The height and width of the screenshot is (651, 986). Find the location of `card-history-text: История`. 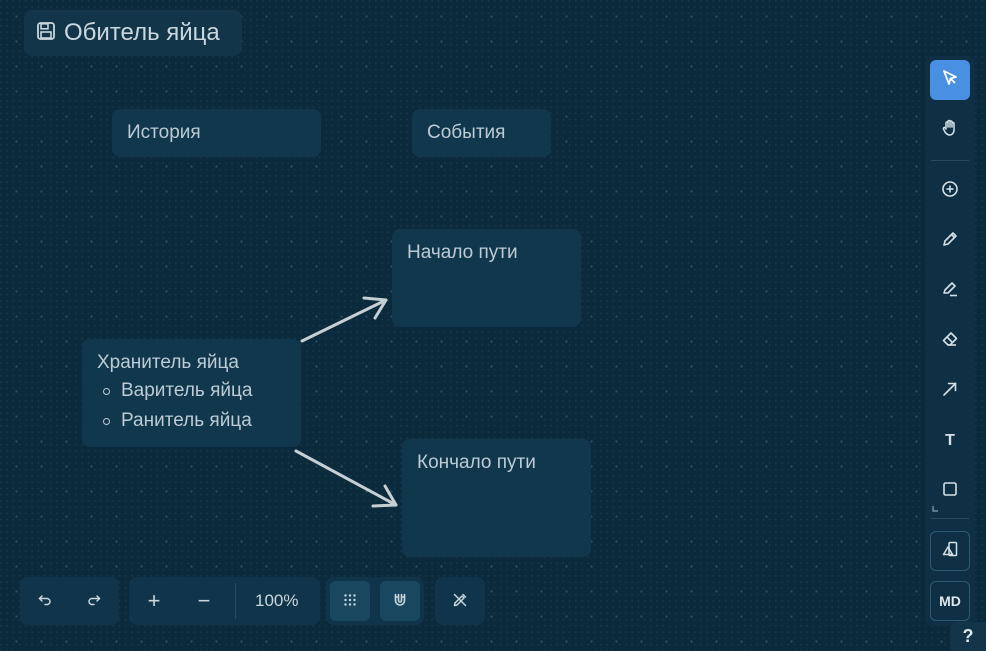

card-history-text: История is located at coordinates (164, 132).